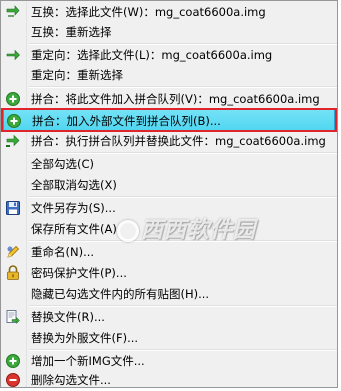 This screenshot has height=391, width=341. Describe the element at coordinates (74, 229) in the screenshot. I see `menu-item-label: 保存所有文件(A)` at that location.